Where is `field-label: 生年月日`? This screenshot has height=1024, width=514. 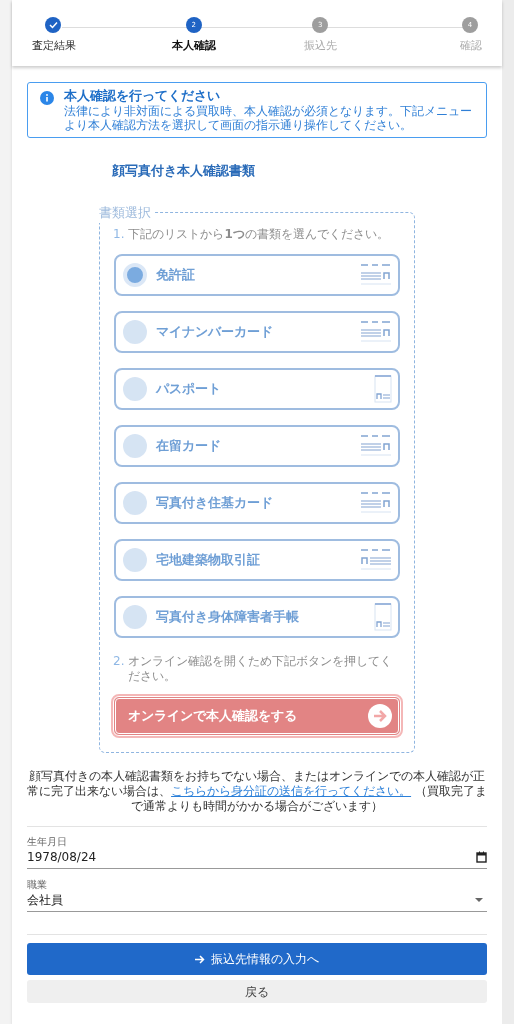 field-label: 生年月日 is located at coordinates (47, 842).